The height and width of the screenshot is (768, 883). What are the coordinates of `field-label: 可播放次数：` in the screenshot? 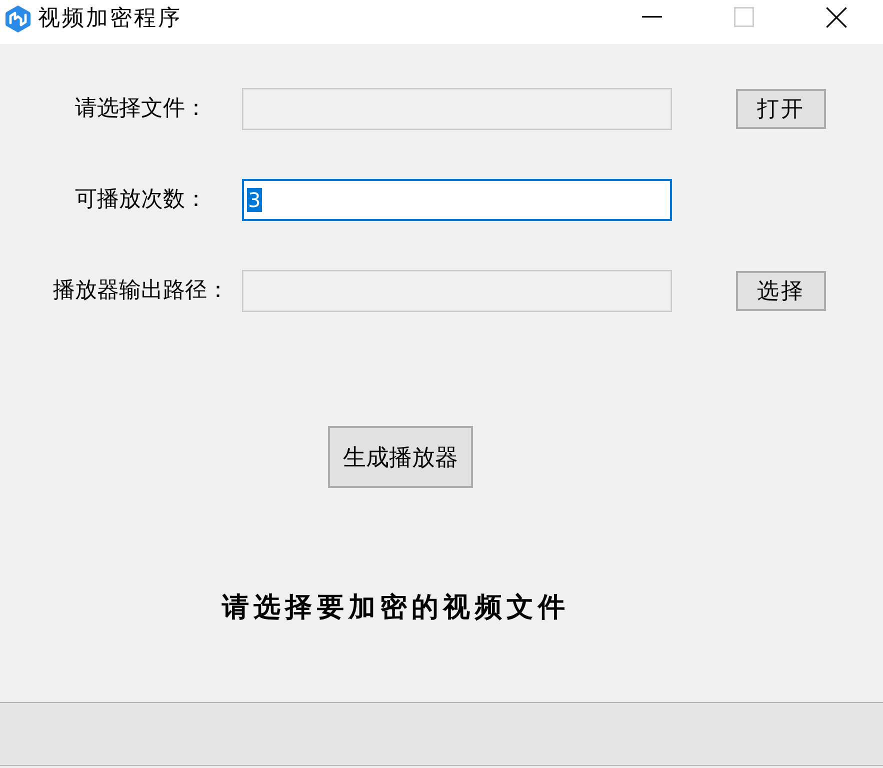 It's located at (141, 200).